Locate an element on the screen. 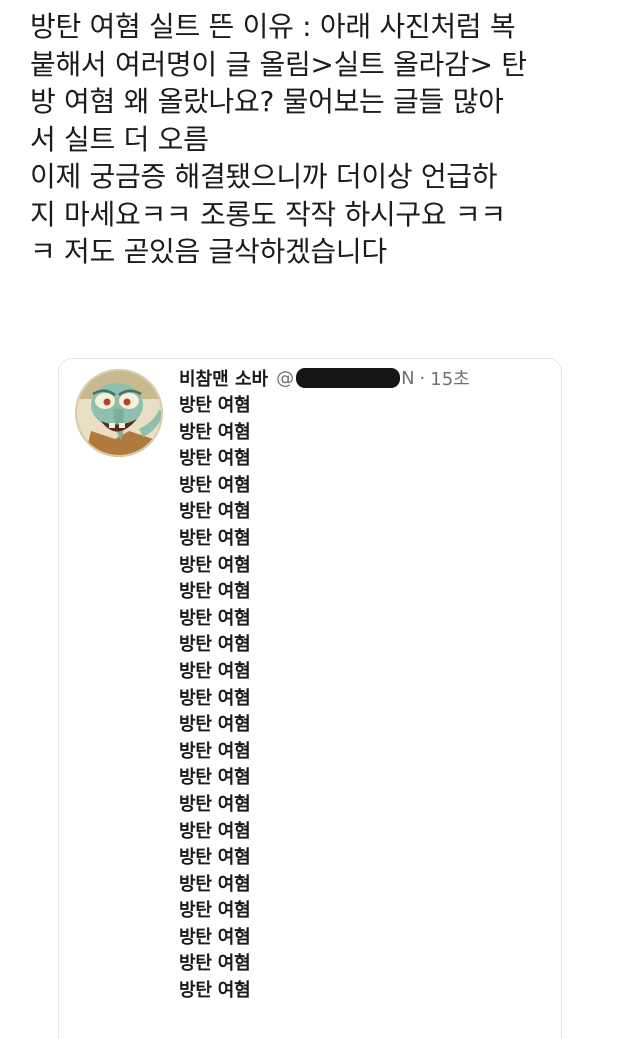  tweet-header: 비참맨 소바 @ N · 15초 is located at coordinates (324, 378).